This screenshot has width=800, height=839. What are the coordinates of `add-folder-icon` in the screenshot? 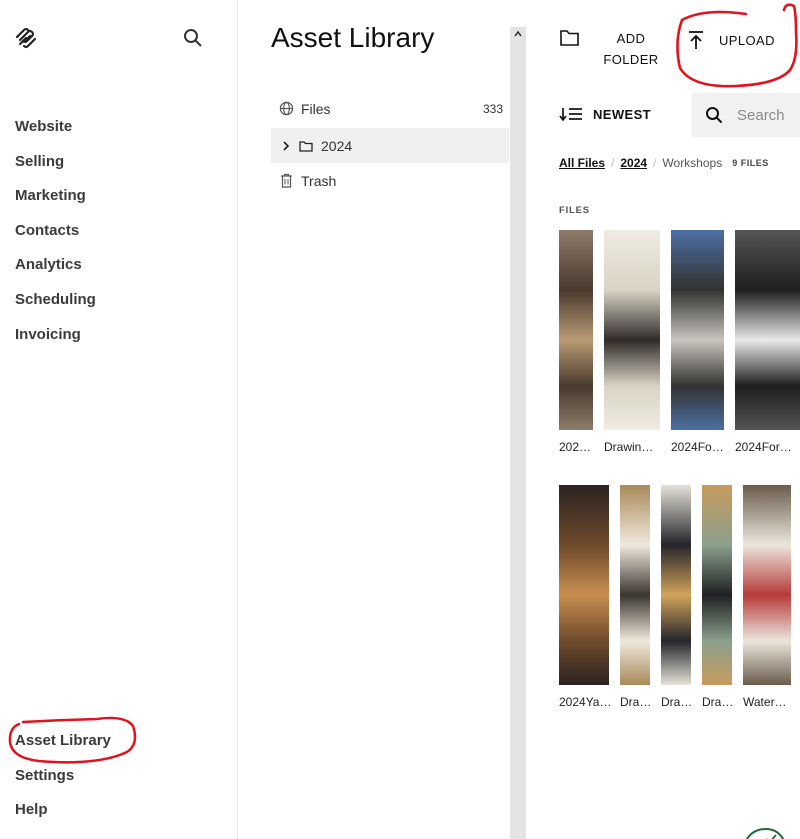 It's located at (570, 38).